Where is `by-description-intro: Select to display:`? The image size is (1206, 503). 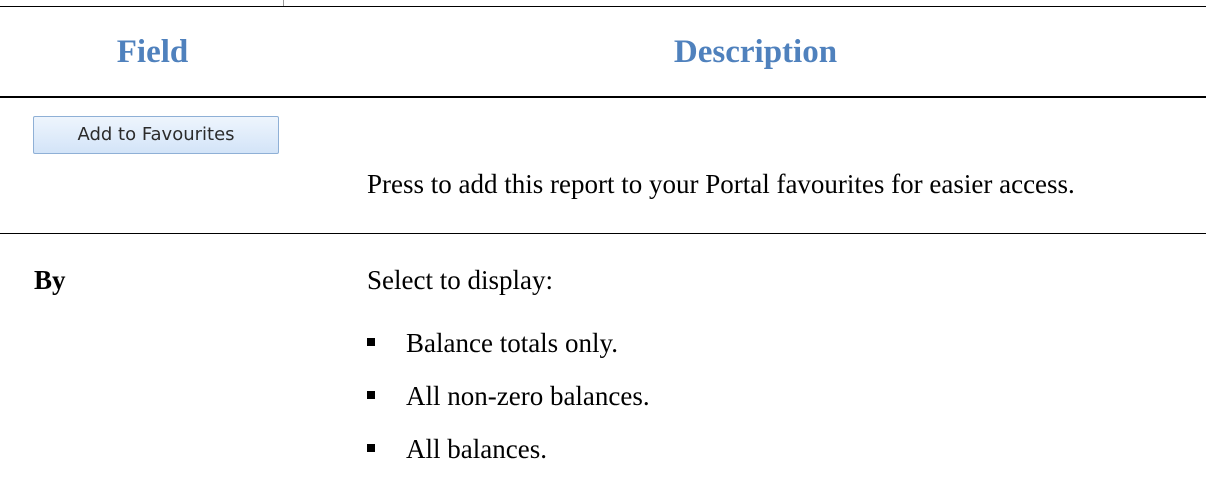
by-description-intro: Select to display: is located at coordinates (460, 280).